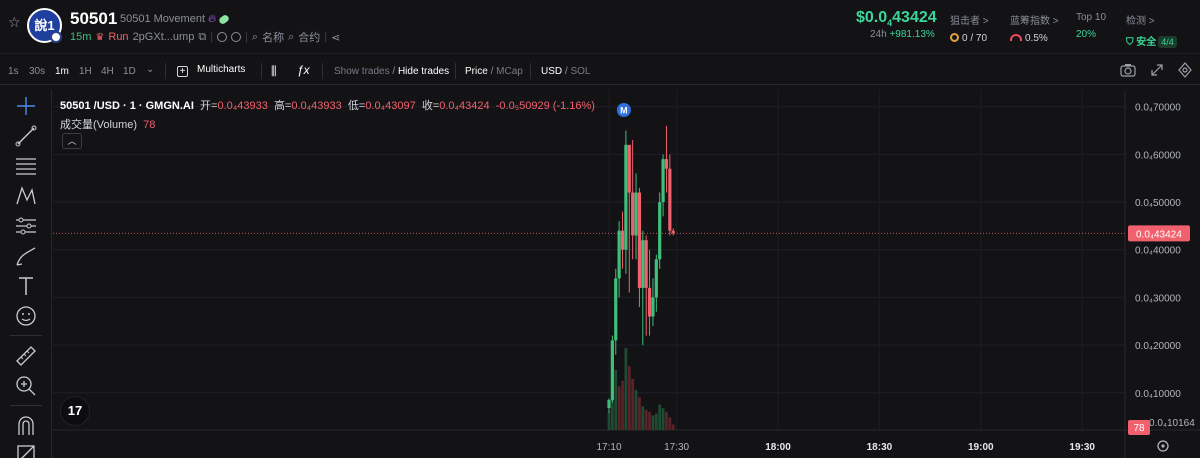 The height and width of the screenshot is (458, 1200). What do you see at coordinates (969, 28) in the screenshot?
I see `snipers-stat: 狙击者 > 0 / 70` at bounding box center [969, 28].